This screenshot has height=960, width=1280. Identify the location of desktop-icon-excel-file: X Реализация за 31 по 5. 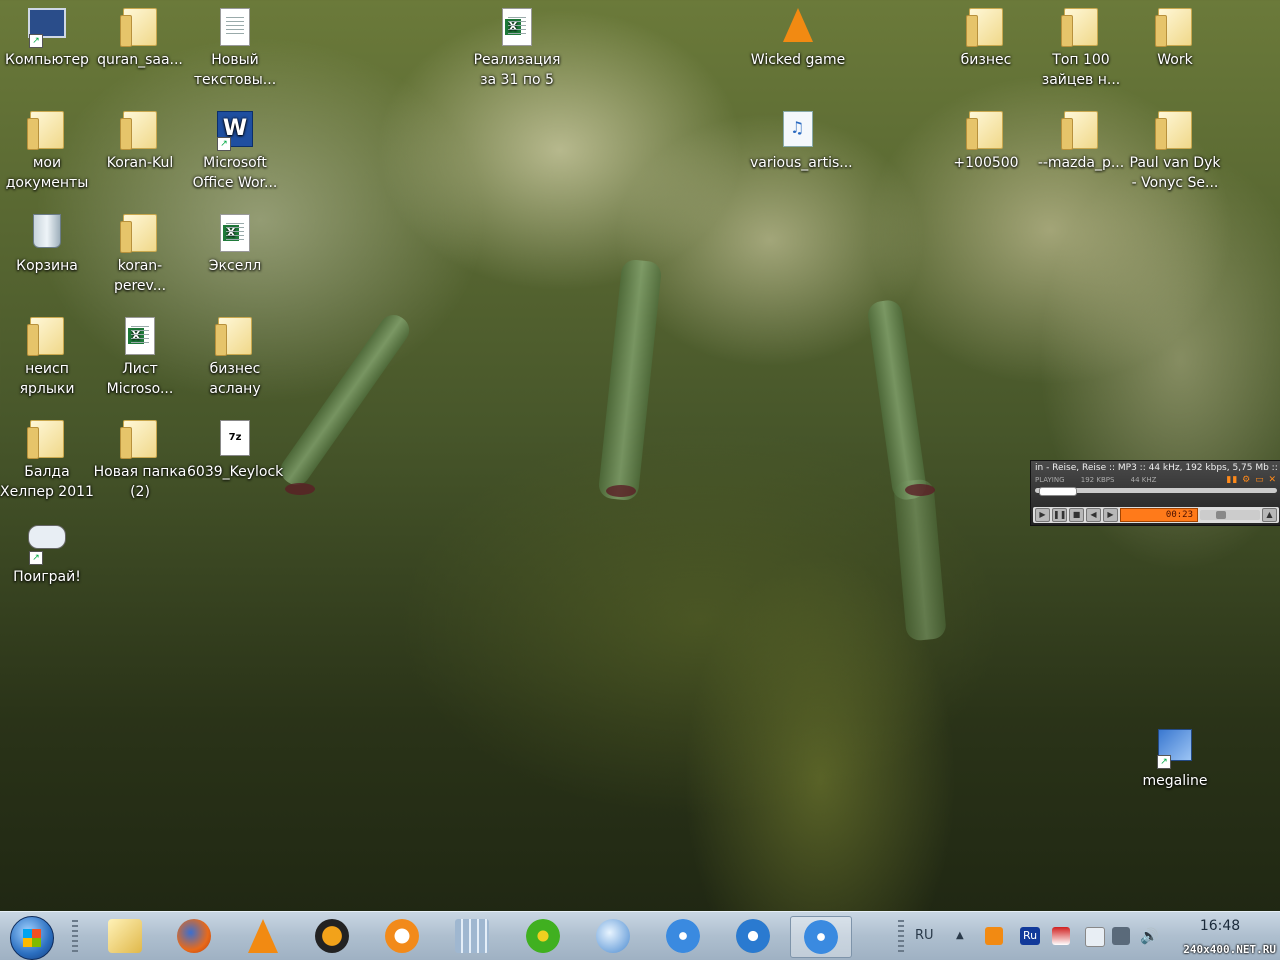
(517, 45).